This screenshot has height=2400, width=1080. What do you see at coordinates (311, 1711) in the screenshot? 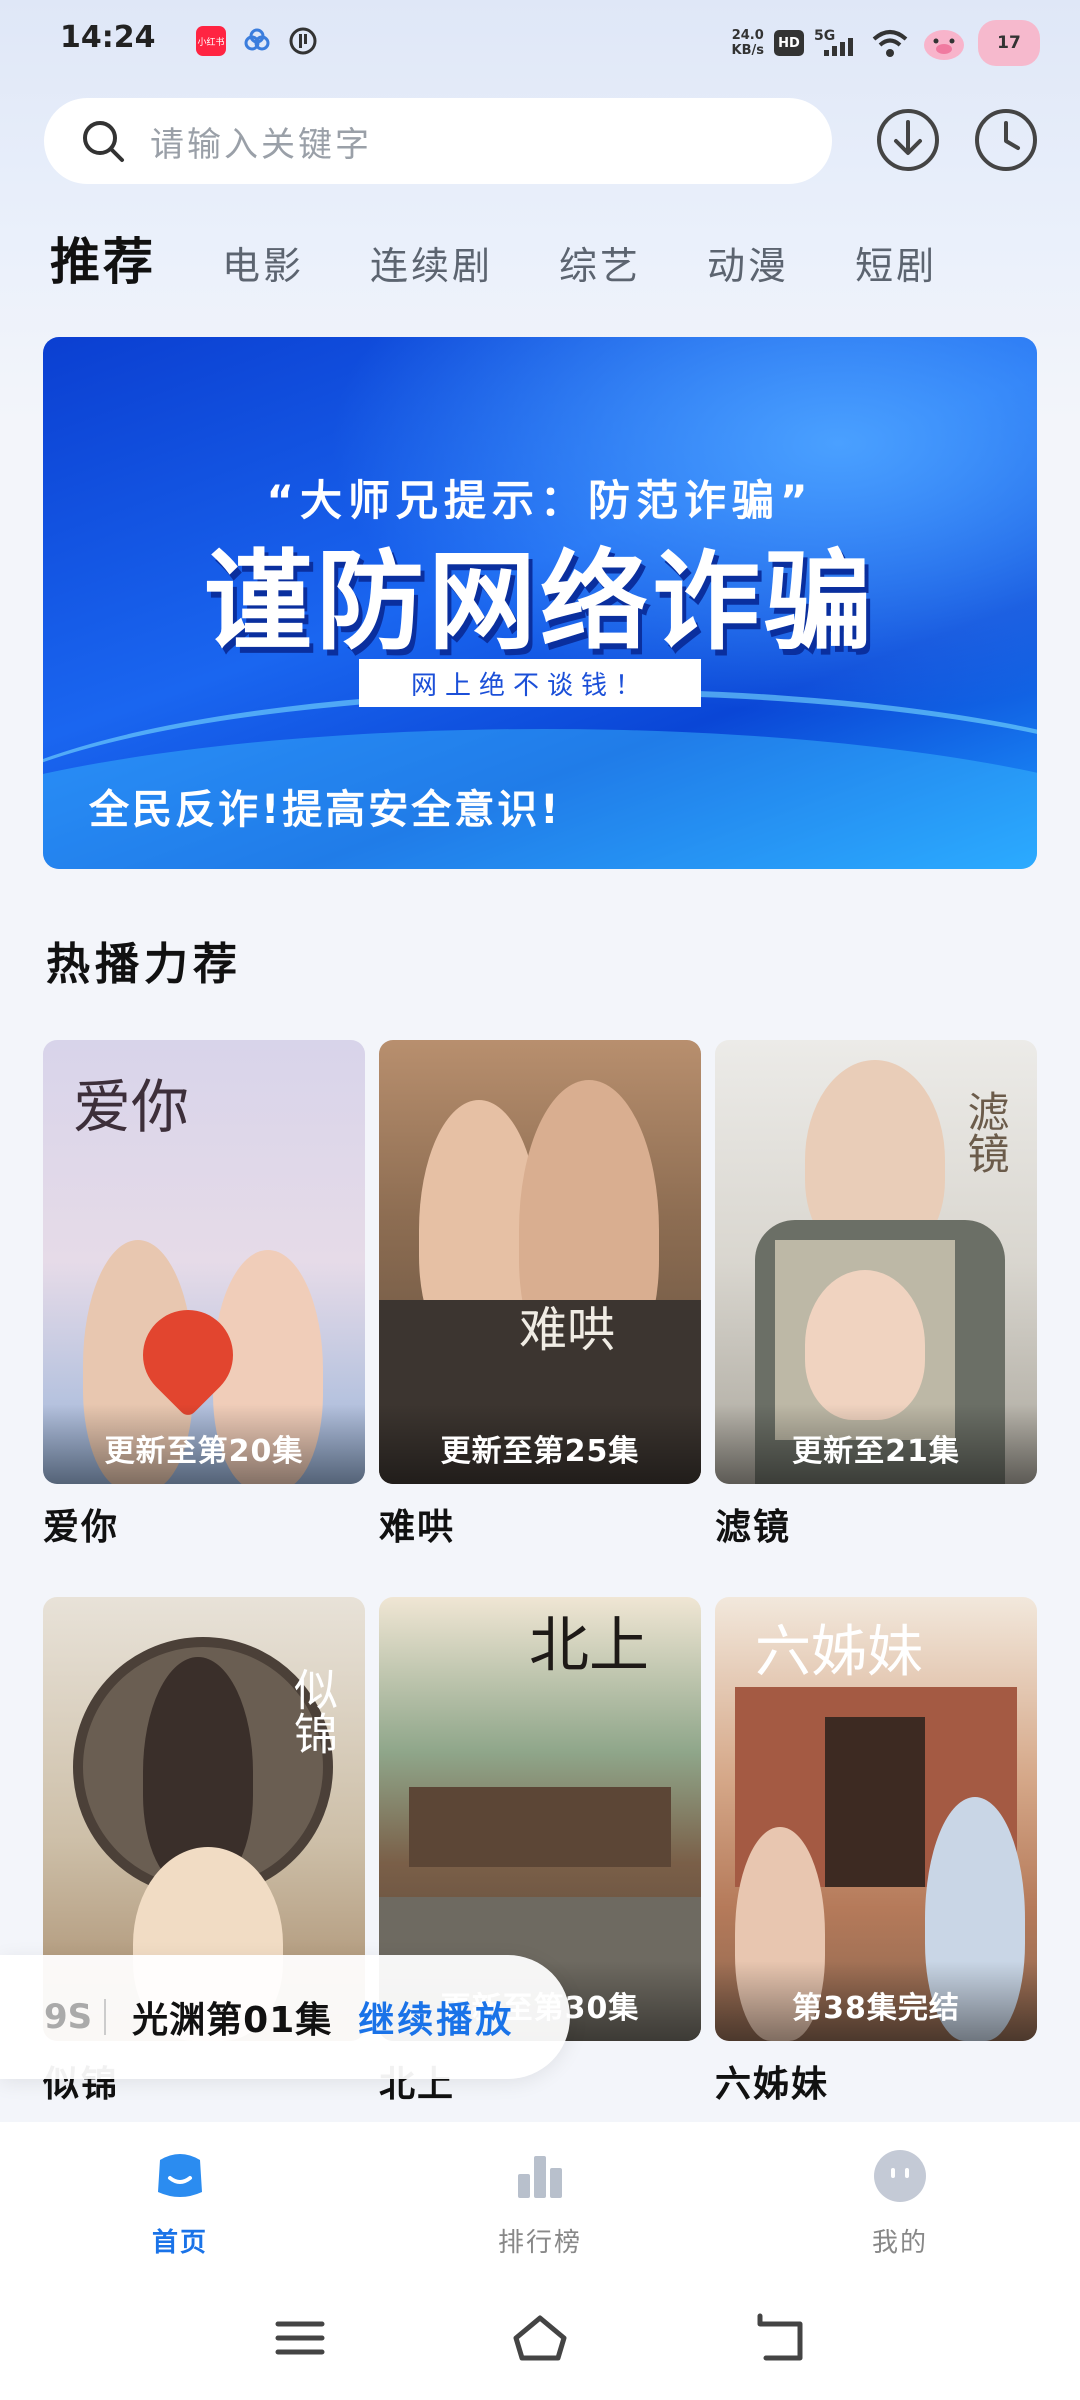
I see `poster-title-art: 似锦` at bounding box center [311, 1711].